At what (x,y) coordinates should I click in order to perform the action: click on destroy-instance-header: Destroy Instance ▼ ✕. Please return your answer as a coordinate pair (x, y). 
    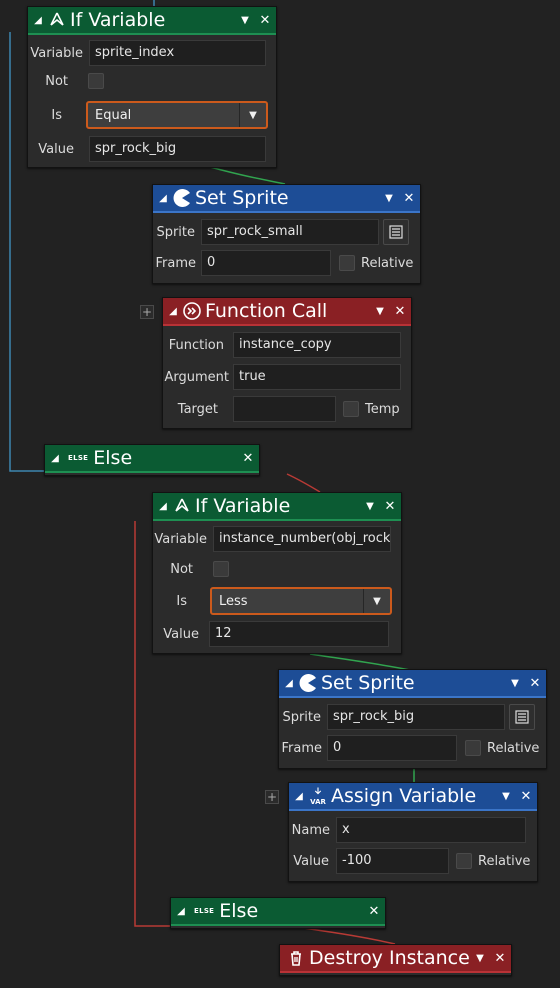
    Looking at the image, I should click on (395, 959).